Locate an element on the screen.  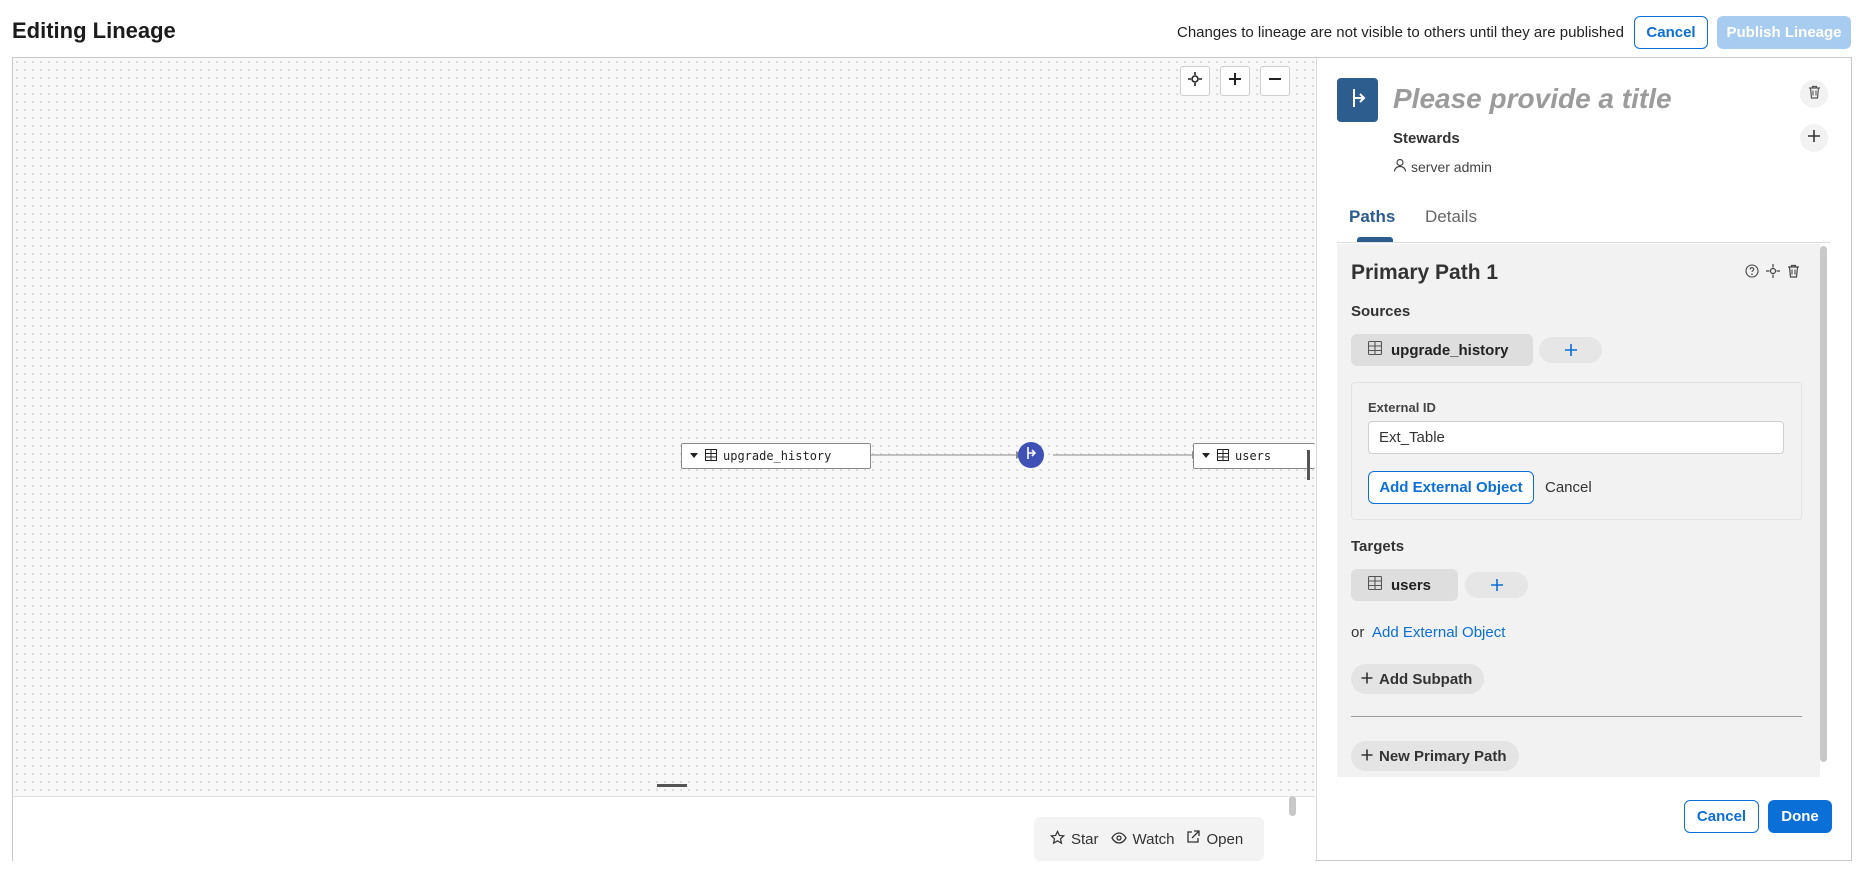
panel-resize-handle is located at coordinates (1308, 465).